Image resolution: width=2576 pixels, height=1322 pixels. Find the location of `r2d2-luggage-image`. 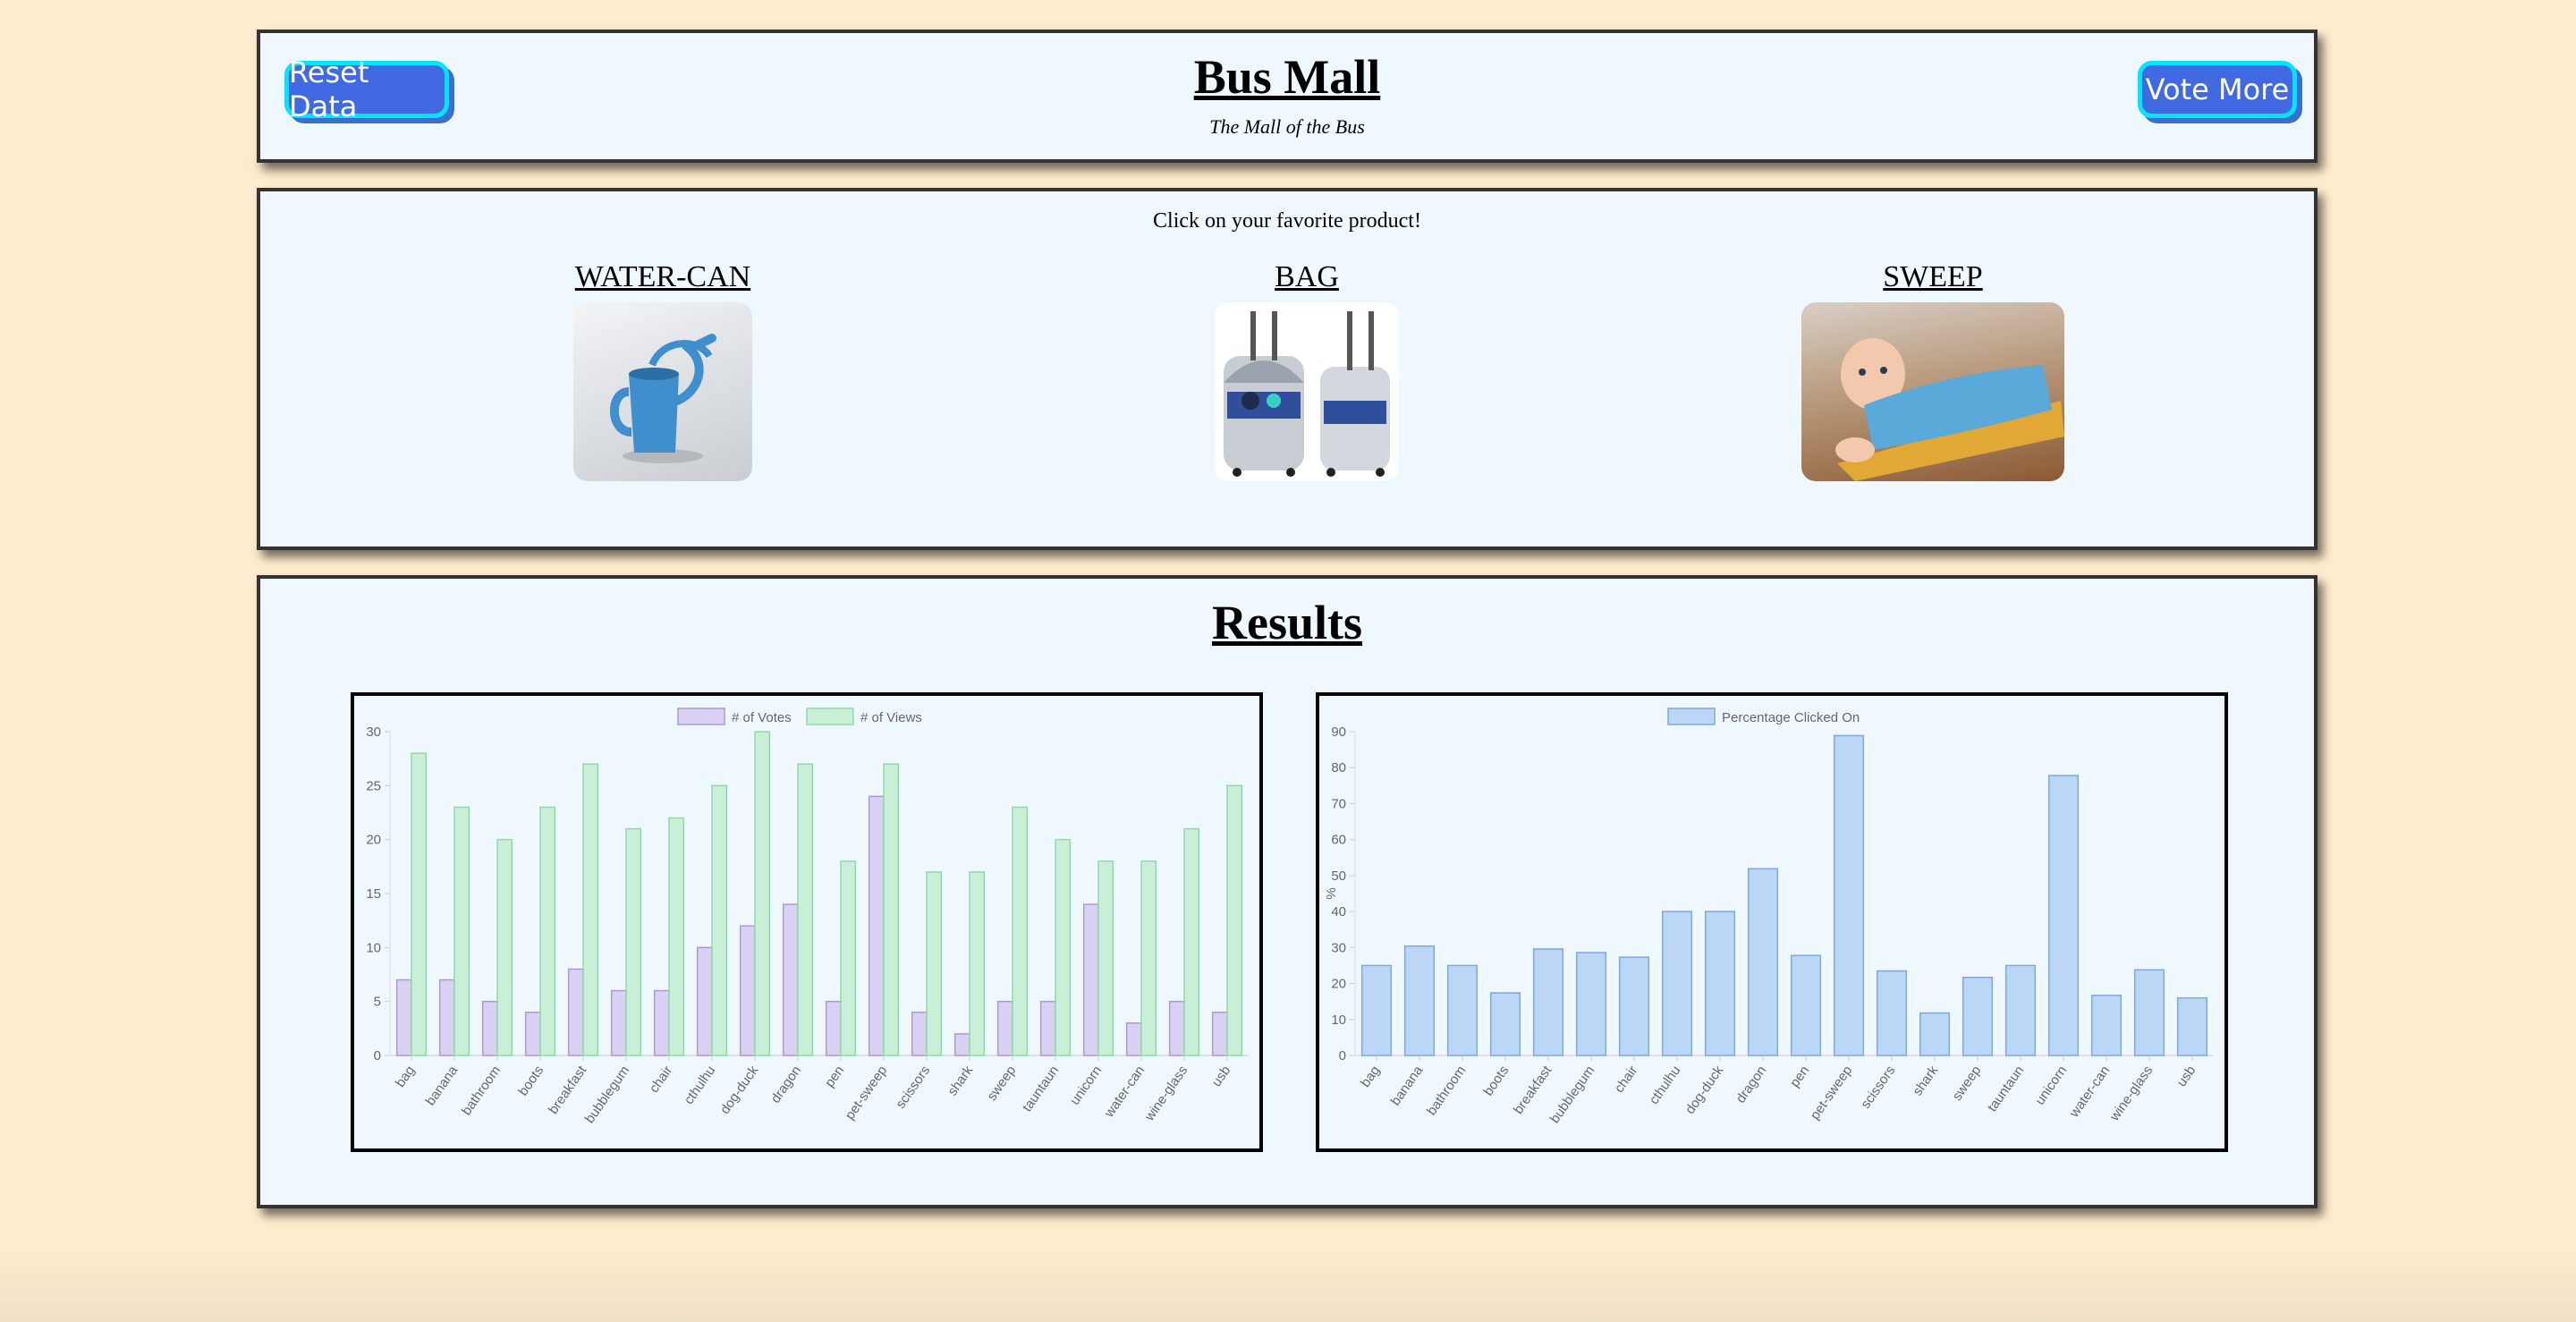

r2d2-luggage-image is located at coordinates (1307, 392).